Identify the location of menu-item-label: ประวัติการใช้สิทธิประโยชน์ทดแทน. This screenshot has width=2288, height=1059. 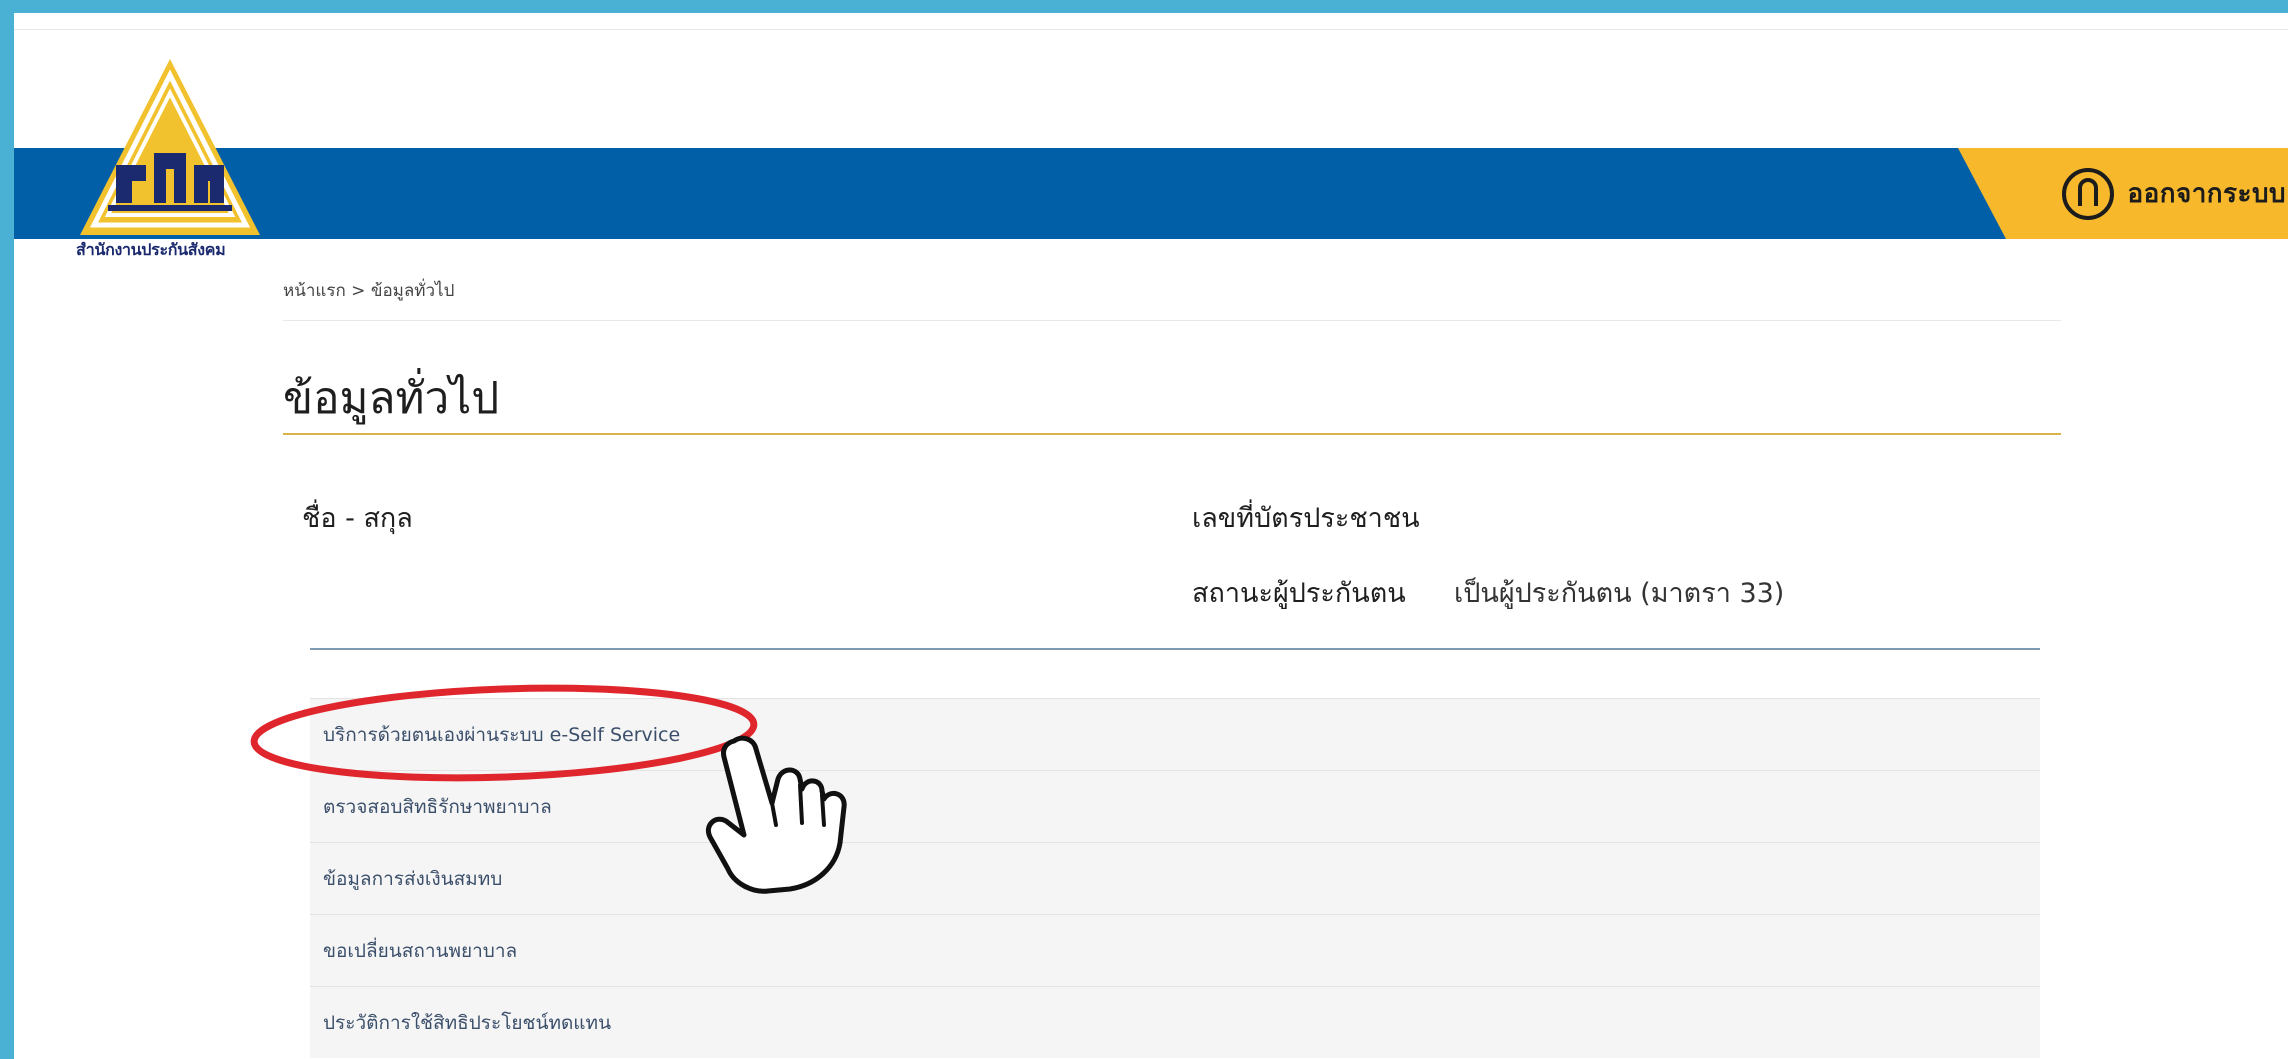
(467, 1022).